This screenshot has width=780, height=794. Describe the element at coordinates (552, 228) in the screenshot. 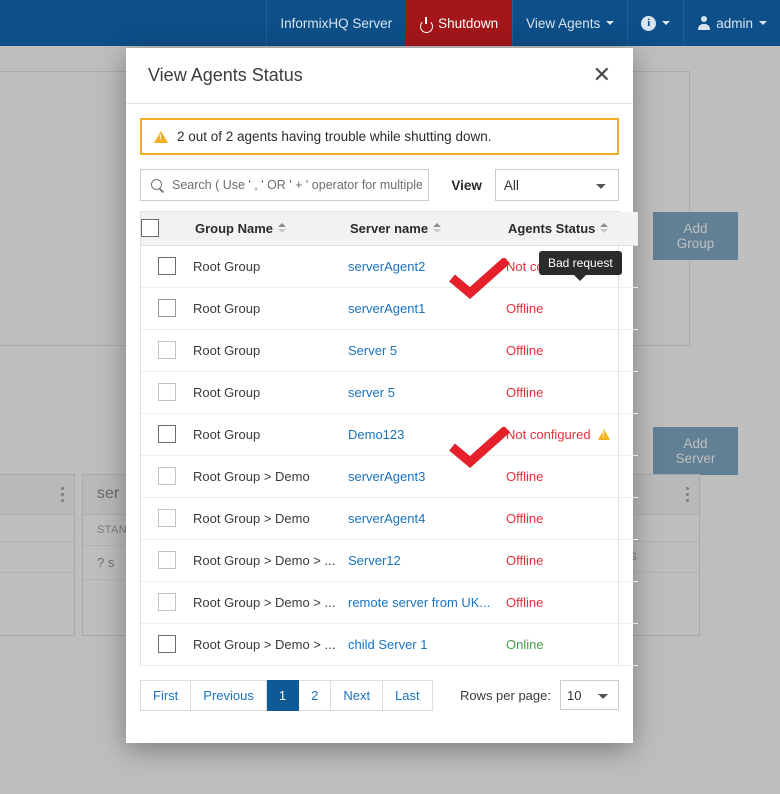

I see `column-label: Agents Status` at that location.